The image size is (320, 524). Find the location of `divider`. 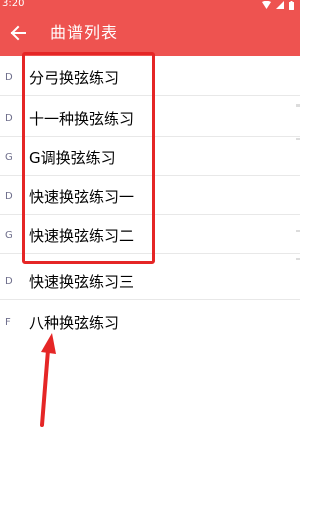

divider is located at coordinates (150, 299).